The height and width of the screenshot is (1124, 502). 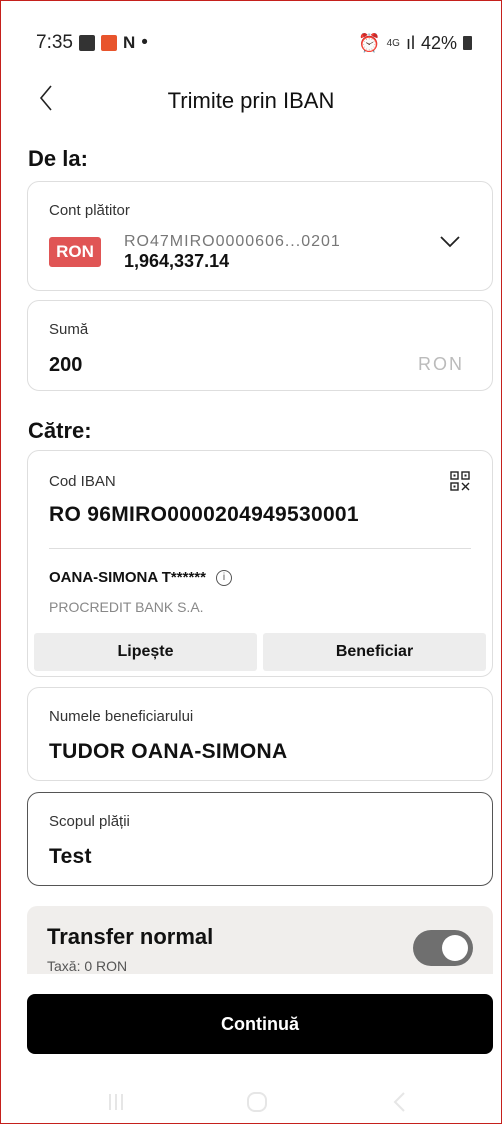 What do you see at coordinates (130, 936) in the screenshot?
I see `transfer-type-title: Transfer normal` at bounding box center [130, 936].